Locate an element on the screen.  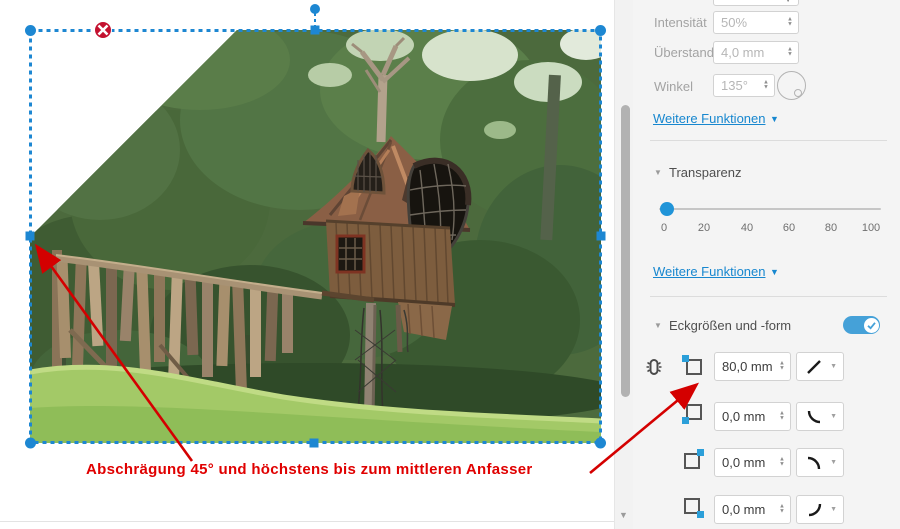
partial-combobox: ▼ is located at coordinates (756, 3).